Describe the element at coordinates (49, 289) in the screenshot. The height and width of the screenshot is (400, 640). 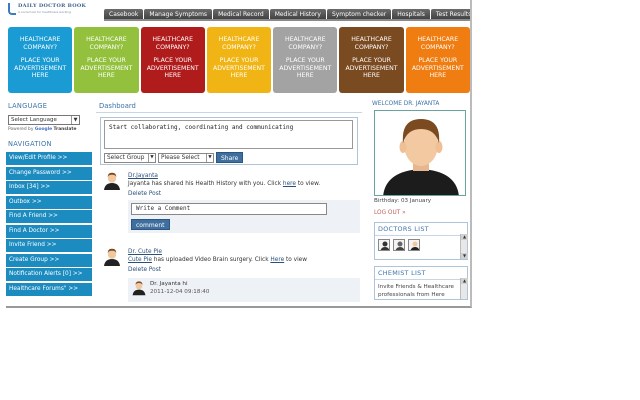
I see `nav-item-healthcare-forums: Healthcare Forums" >>` at that location.